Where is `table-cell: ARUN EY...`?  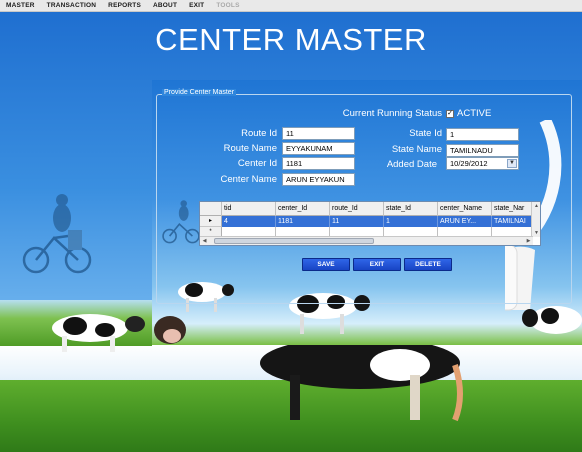 table-cell: ARUN EY... is located at coordinates (465, 221).